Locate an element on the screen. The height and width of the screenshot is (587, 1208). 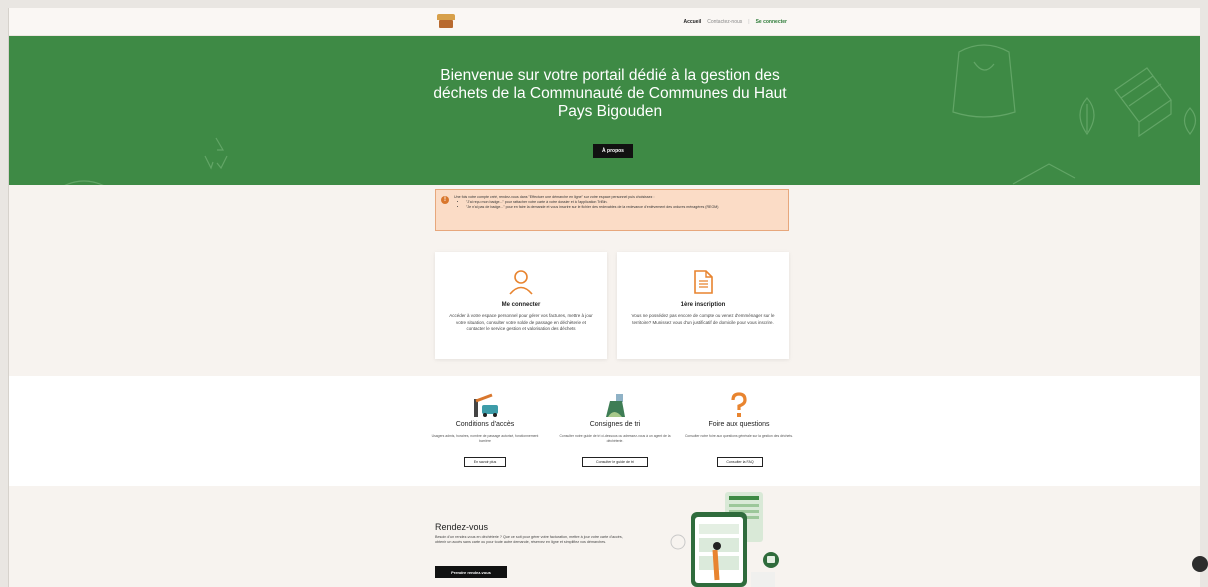
arc-deco-icon is located at coordinates (84, 182).